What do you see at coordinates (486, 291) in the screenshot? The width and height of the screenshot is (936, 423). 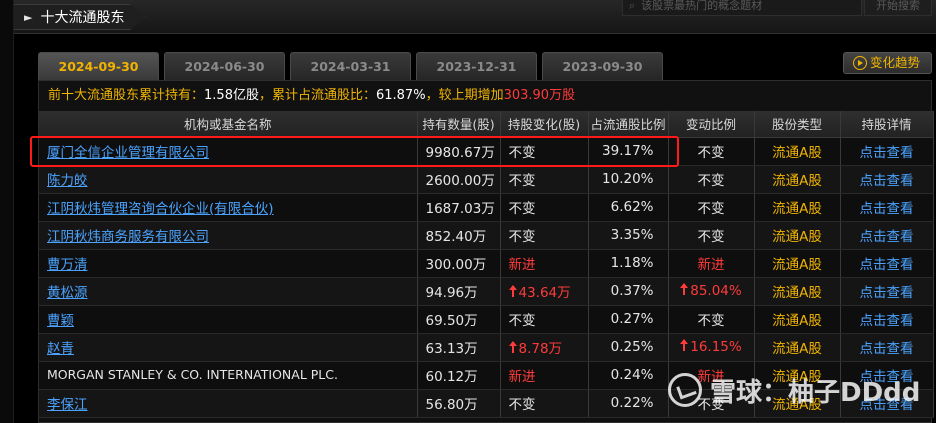 I see `table-row: 黄松源 94.96万 43.64万 0.37% 85.04% 流通A股 点击查看` at bounding box center [486, 291].